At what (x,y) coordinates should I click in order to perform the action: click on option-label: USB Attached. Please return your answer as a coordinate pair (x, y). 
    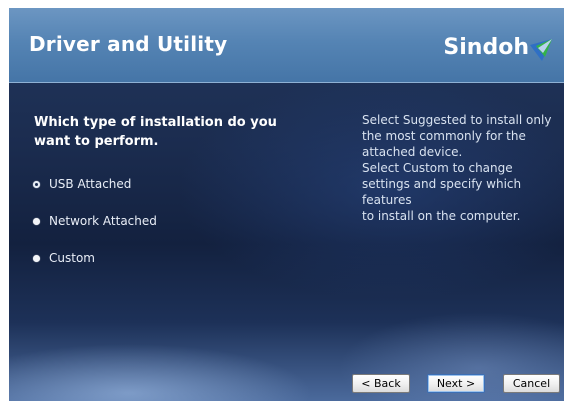
    Looking at the image, I should click on (90, 184).